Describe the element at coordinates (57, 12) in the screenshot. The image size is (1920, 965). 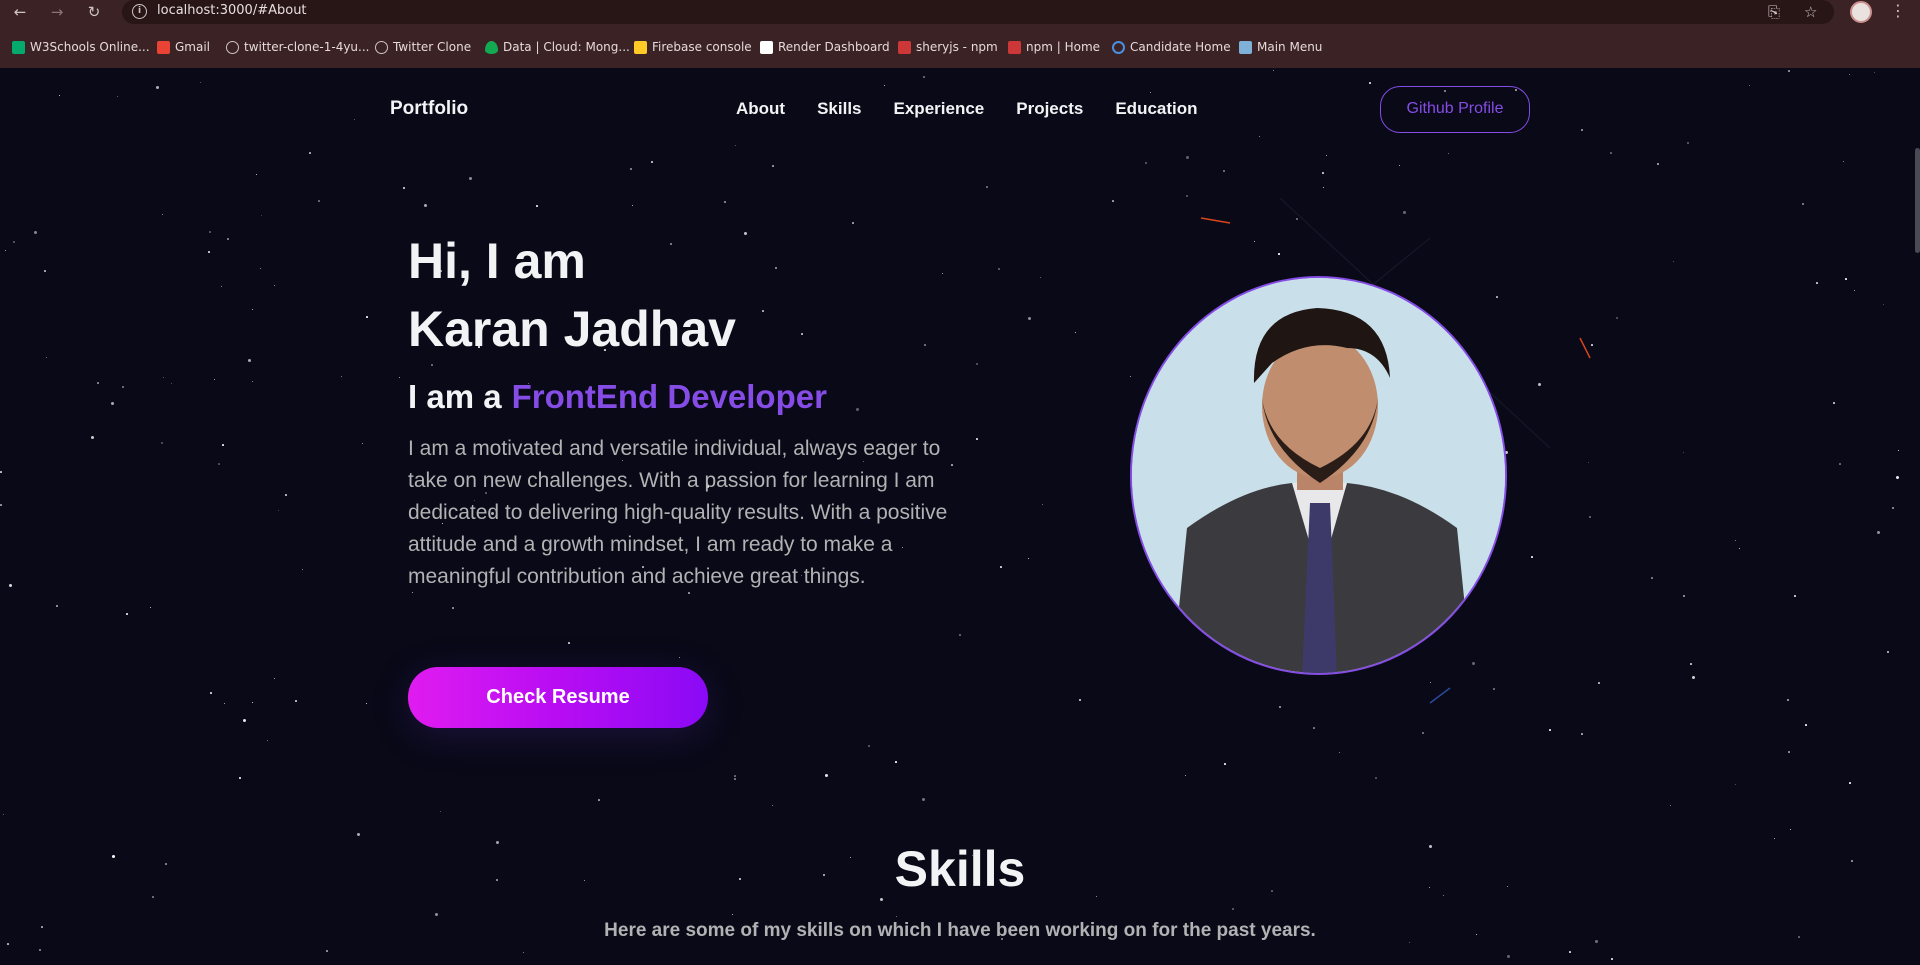
I see `forward-arrow-icon: →` at that location.